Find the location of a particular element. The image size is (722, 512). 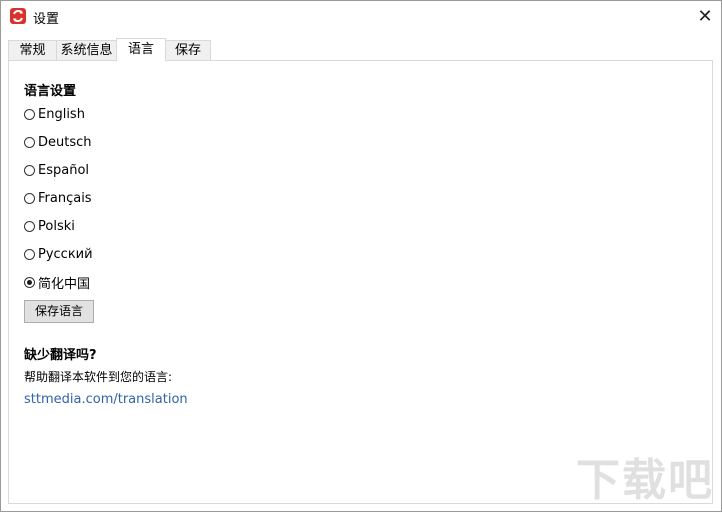

save-language-button: 保存语言 is located at coordinates (59, 311).